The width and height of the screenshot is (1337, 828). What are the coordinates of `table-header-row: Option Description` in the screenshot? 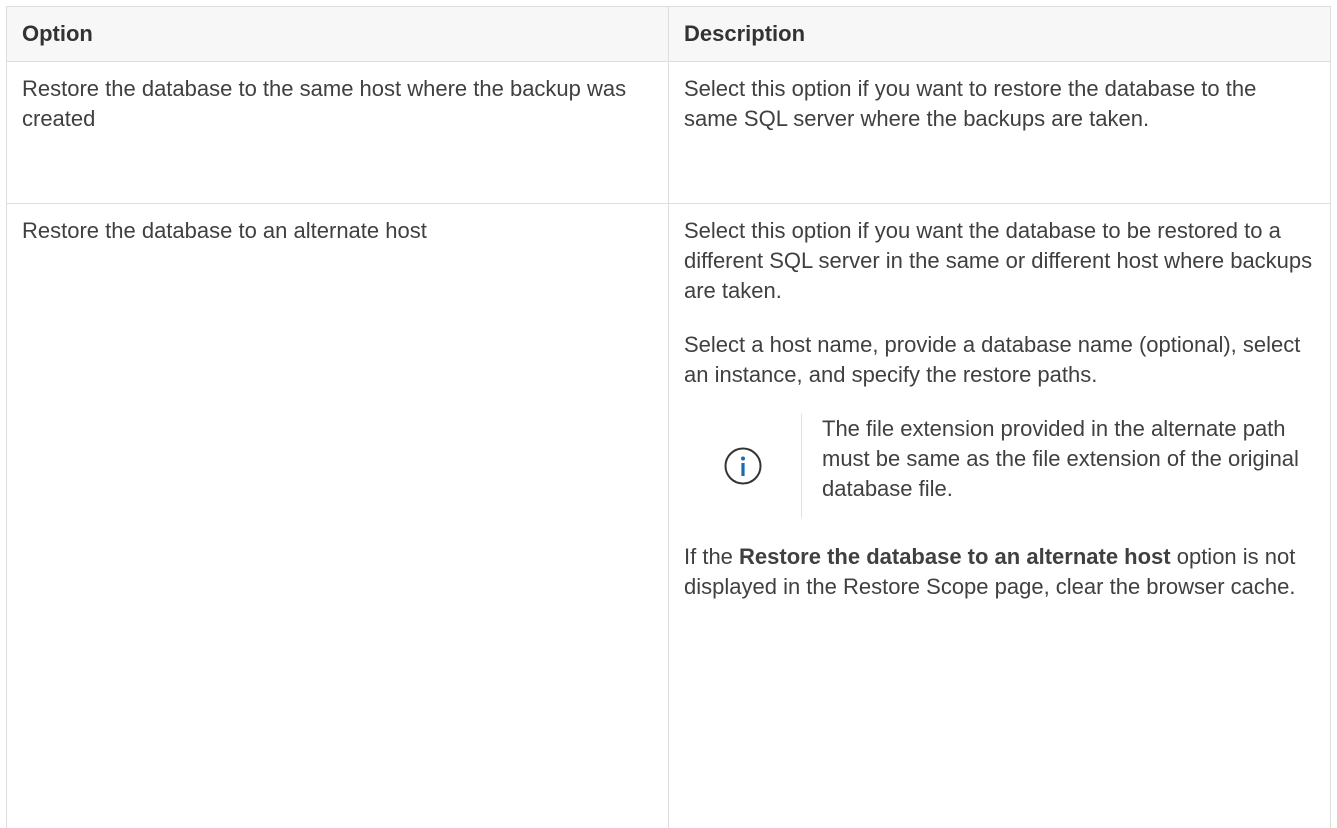 It's located at (669, 34).